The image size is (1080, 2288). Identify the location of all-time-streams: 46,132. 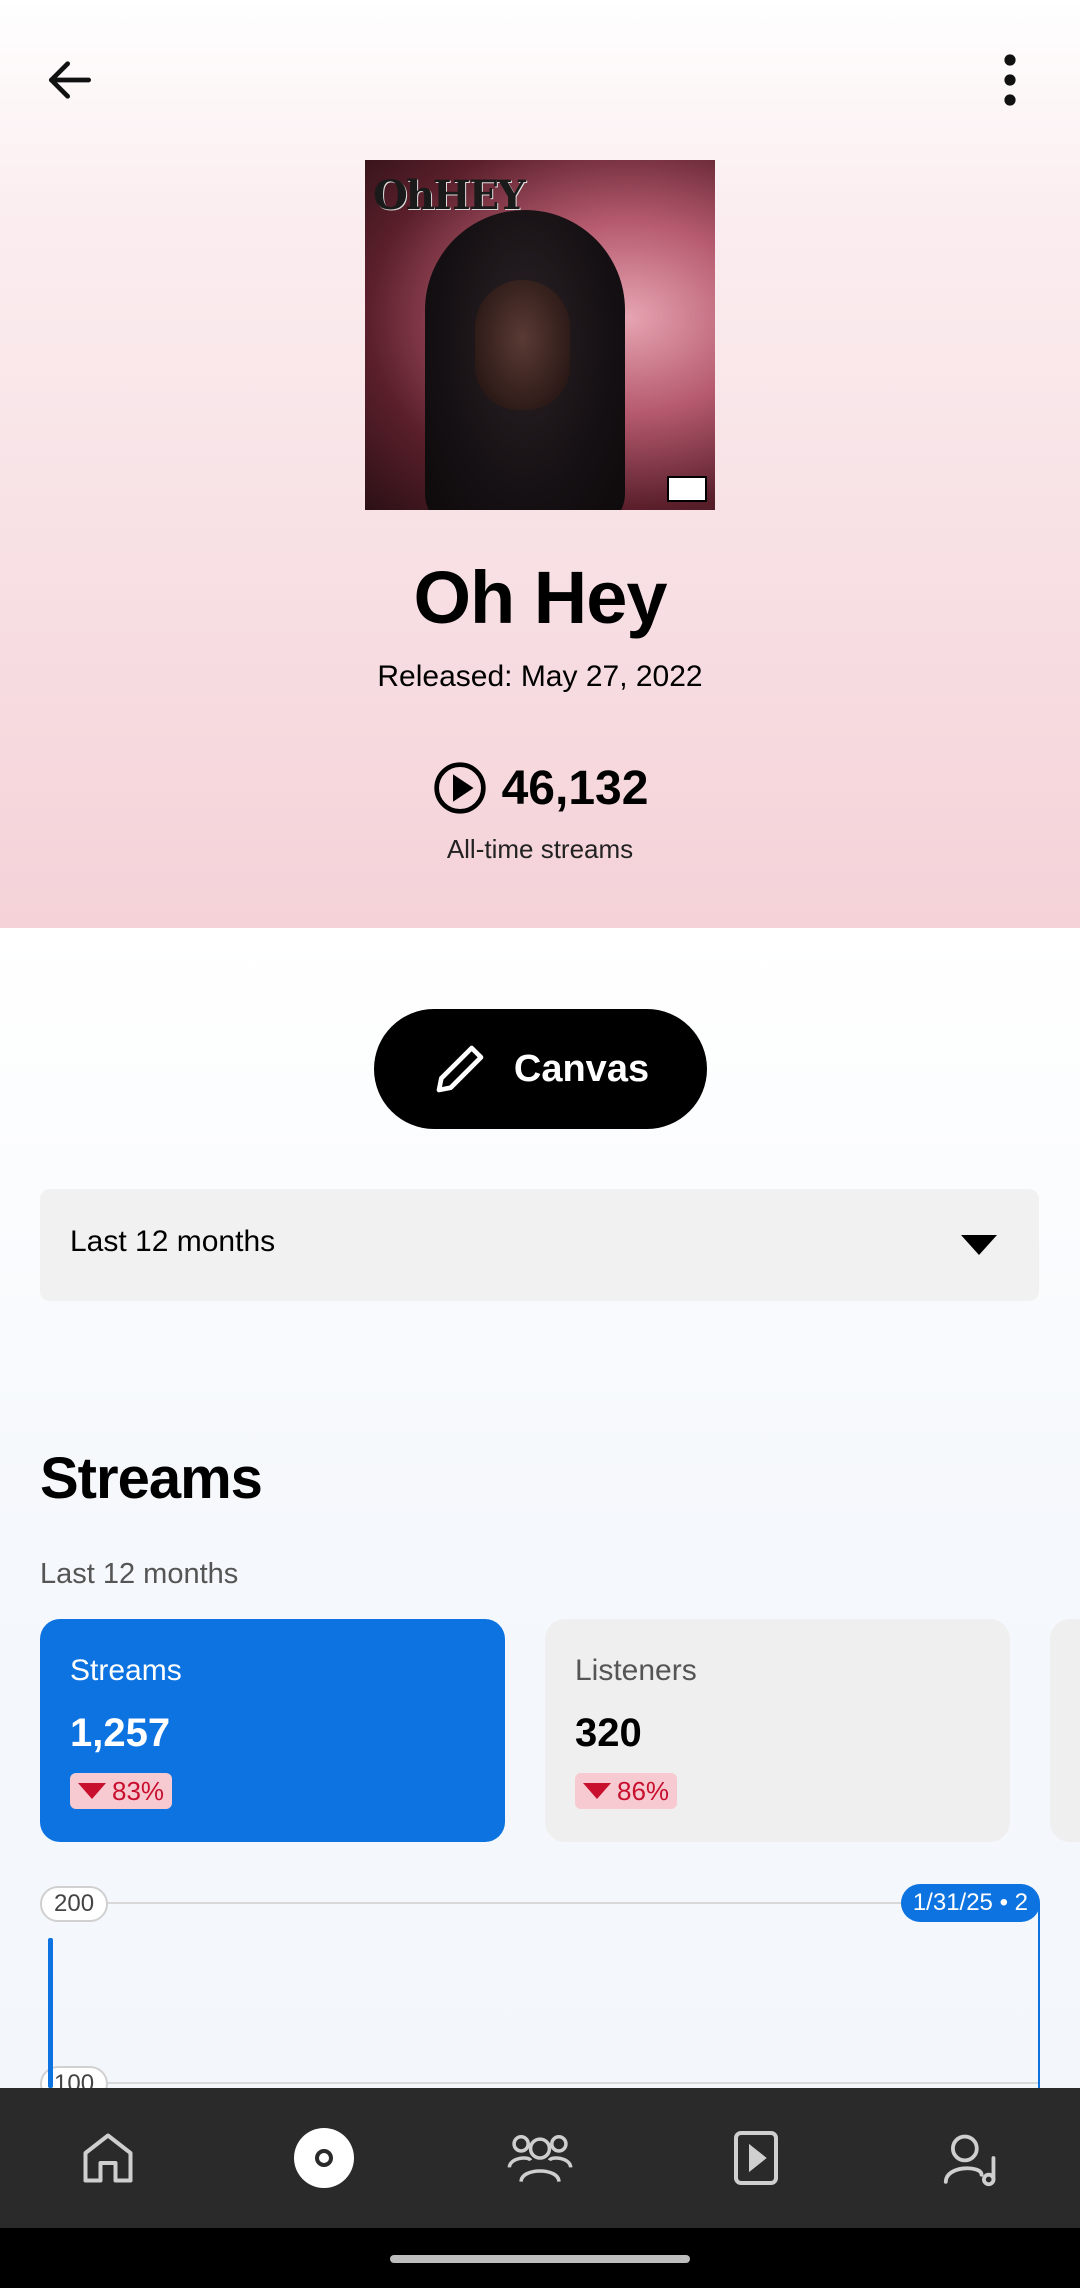
(540, 788).